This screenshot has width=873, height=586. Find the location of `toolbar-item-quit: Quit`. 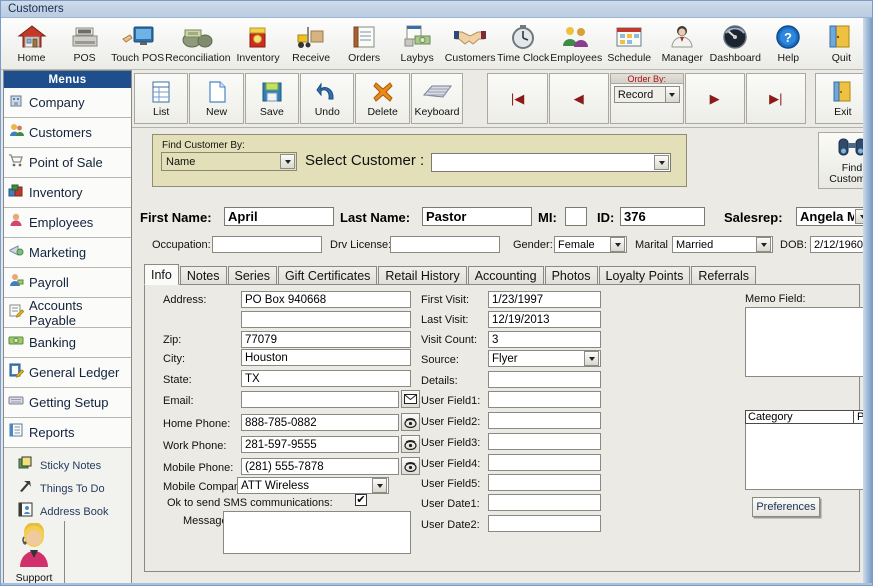

toolbar-item-quit: Quit is located at coordinates (841, 44).